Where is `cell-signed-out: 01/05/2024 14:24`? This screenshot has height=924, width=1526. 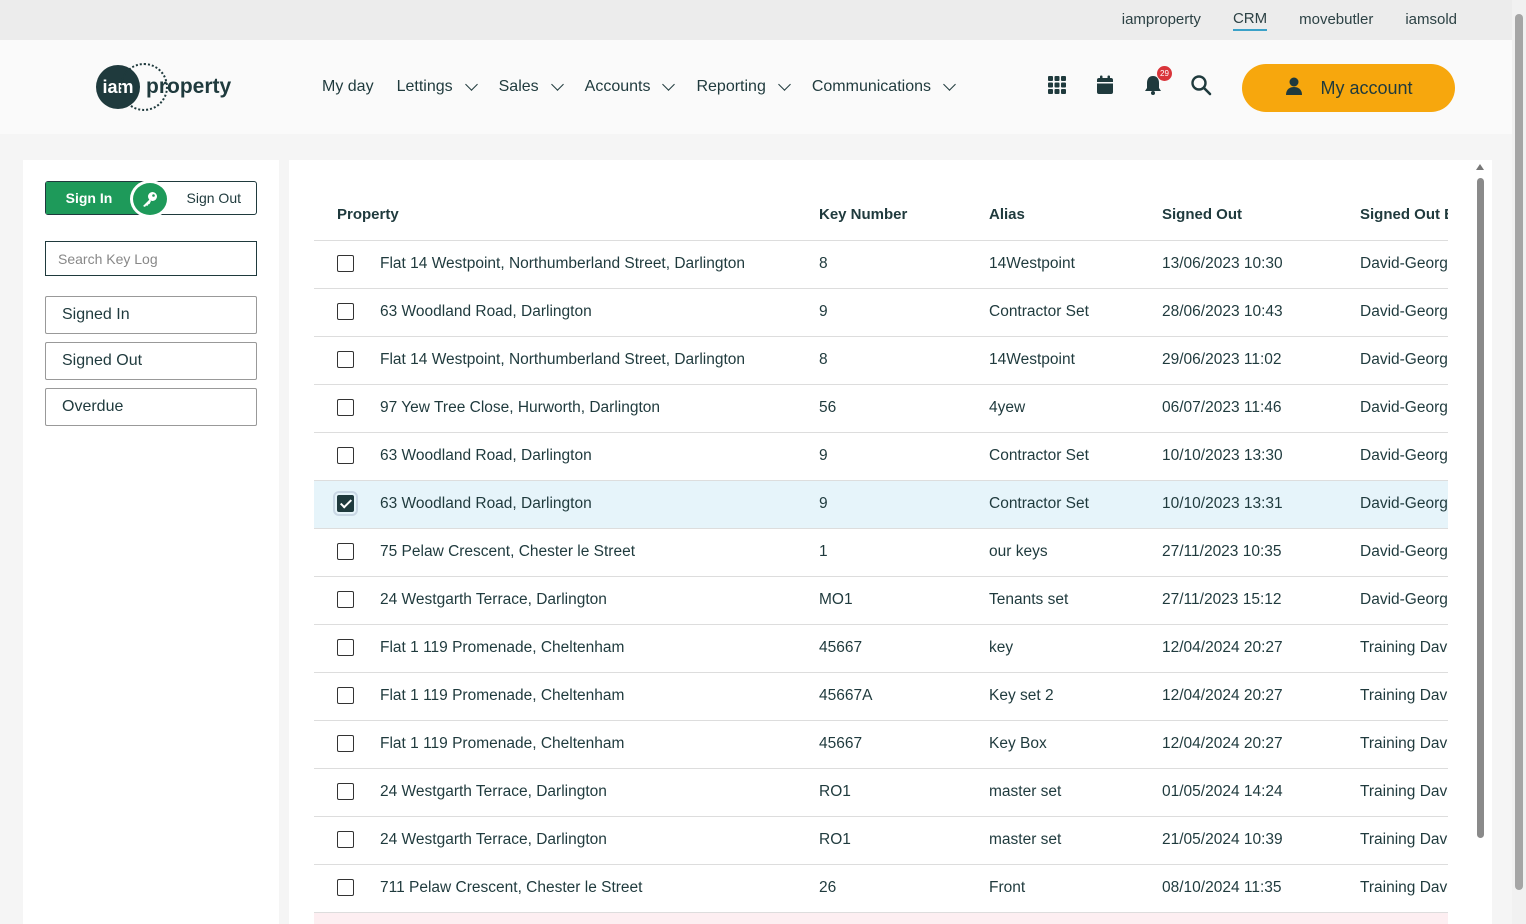
cell-signed-out: 01/05/2024 14:24 is located at coordinates (1261, 792).